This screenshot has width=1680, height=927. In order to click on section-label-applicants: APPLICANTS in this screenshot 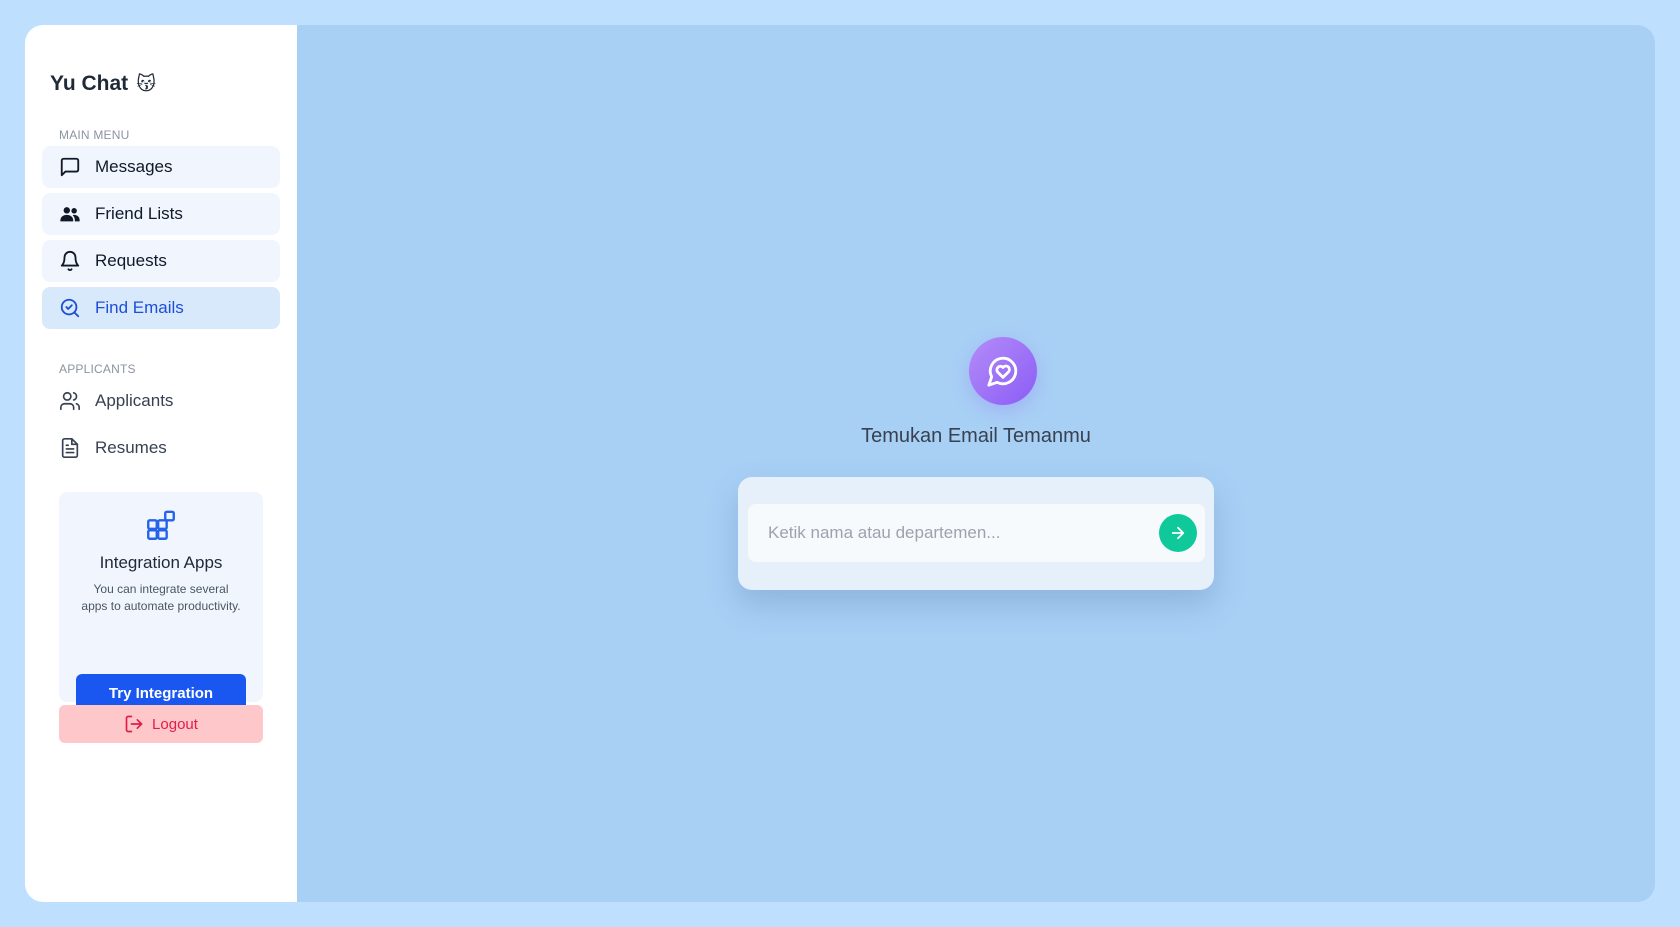, I will do `click(97, 369)`.